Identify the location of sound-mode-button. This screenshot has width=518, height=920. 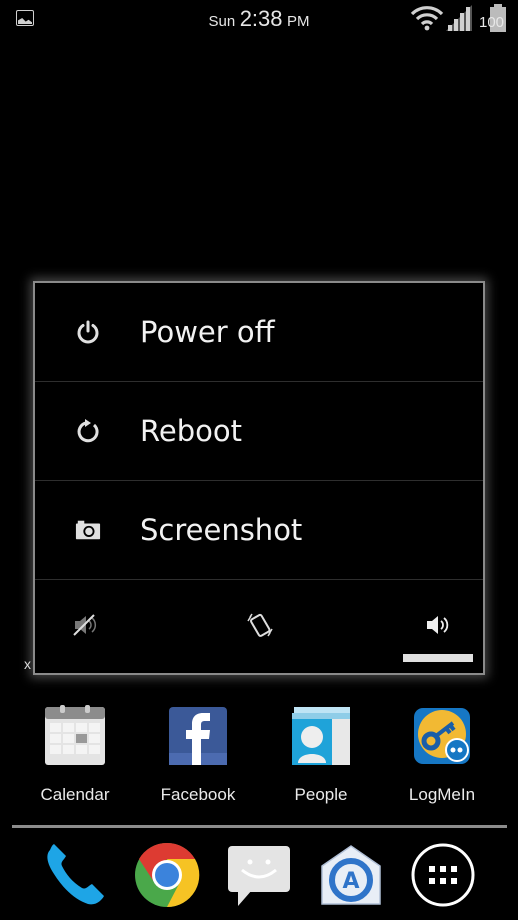
(438, 625).